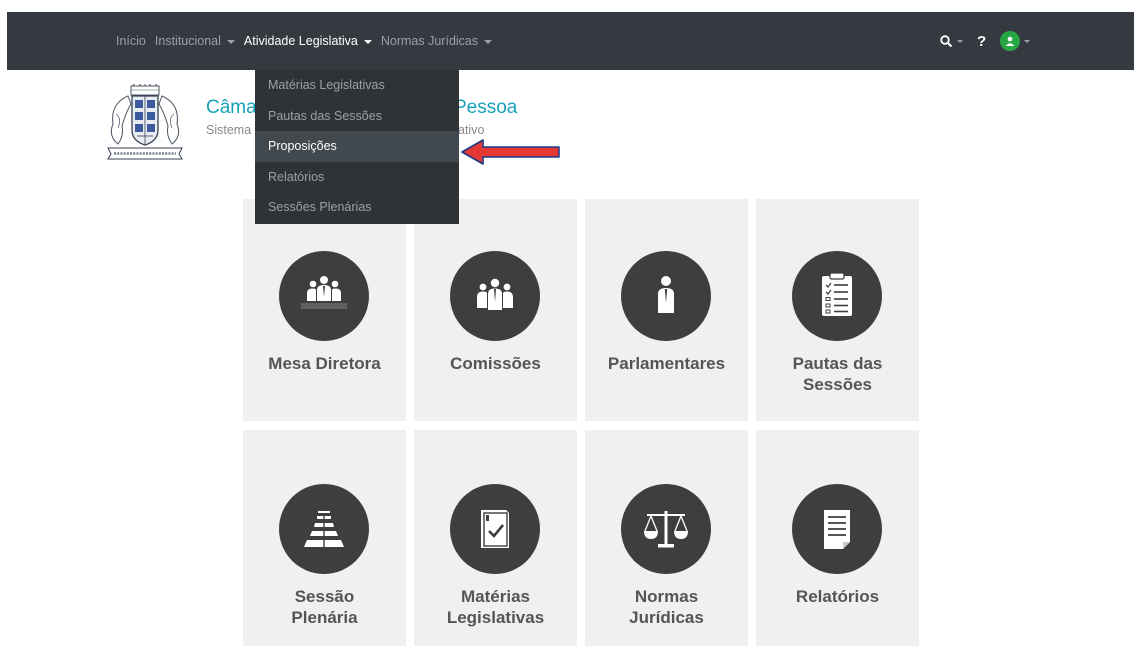 The image size is (1134, 646). What do you see at coordinates (666, 607) in the screenshot?
I see `tile-label: Normas Jurídicas` at bounding box center [666, 607].